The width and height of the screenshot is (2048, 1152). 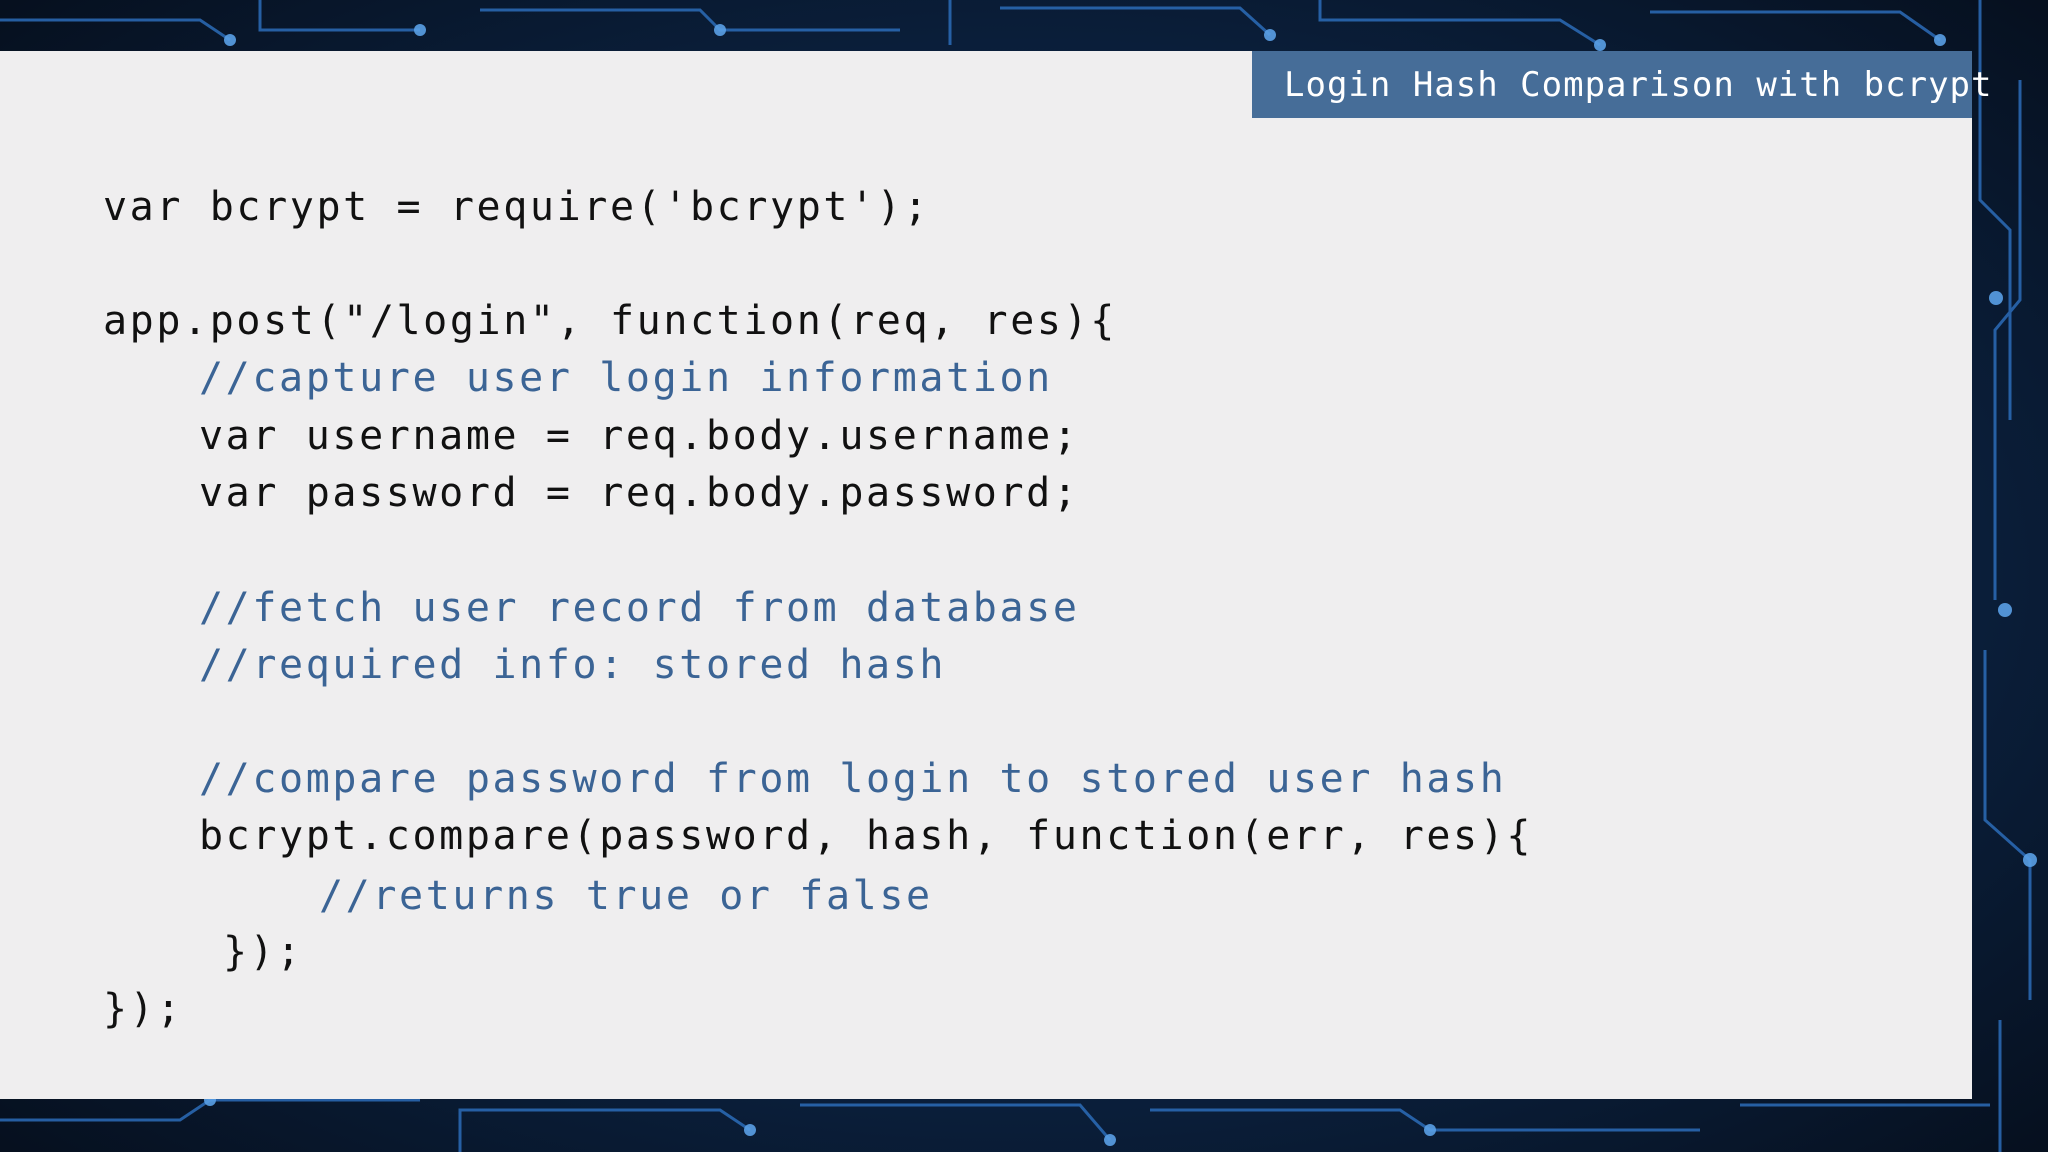 I want to click on code-line-inner-close: });, so click(x=263, y=952).